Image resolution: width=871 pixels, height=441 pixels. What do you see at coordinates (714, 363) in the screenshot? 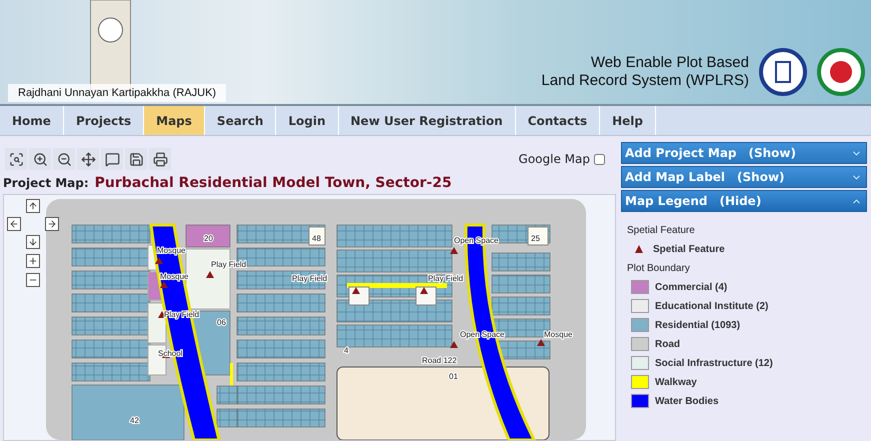
I see `legend-label: Social Infrastructure (12)` at bounding box center [714, 363].